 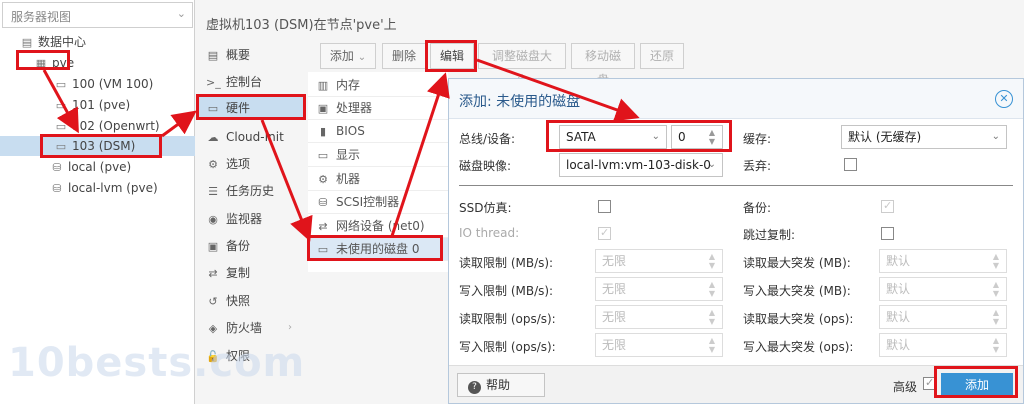 What do you see at coordinates (60, 101) in the screenshot?
I see `arrow-pve-to-vm` at bounding box center [60, 101].